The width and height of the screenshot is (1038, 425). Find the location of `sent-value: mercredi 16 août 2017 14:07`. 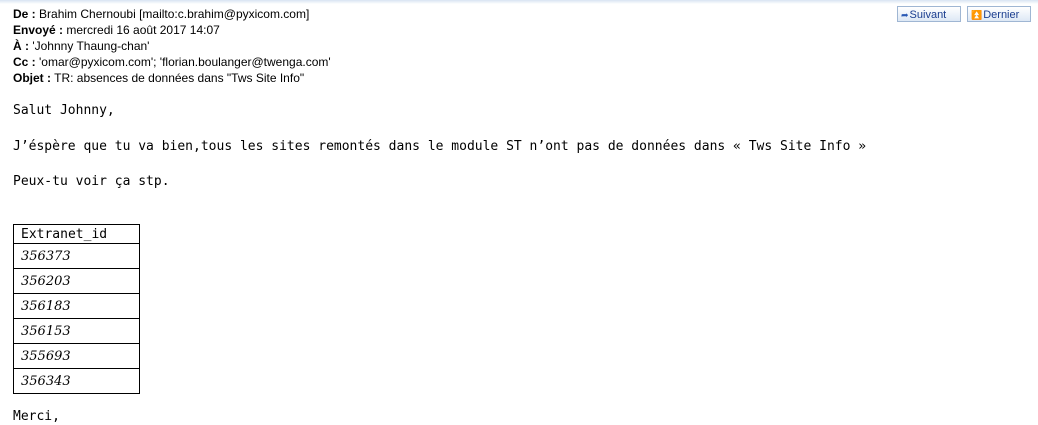

sent-value: mercredi 16 août 2017 14:07 is located at coordinates (143, 30).